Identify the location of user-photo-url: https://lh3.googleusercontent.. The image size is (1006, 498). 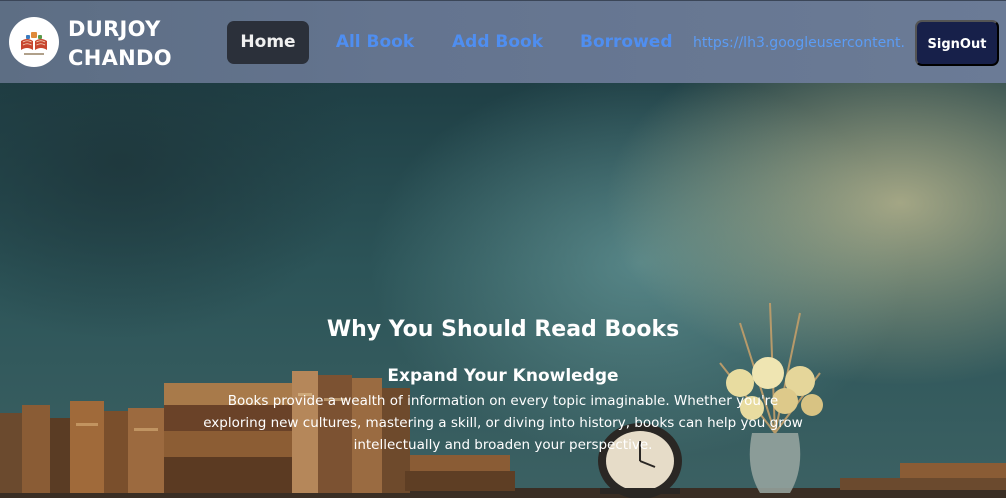
(799, 43).